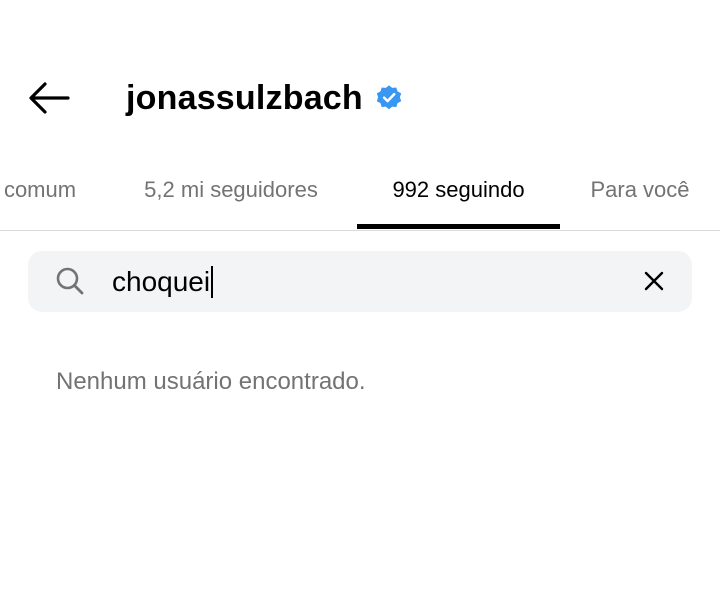  I want to click on username: jonassulzbach, so click(244, 97).